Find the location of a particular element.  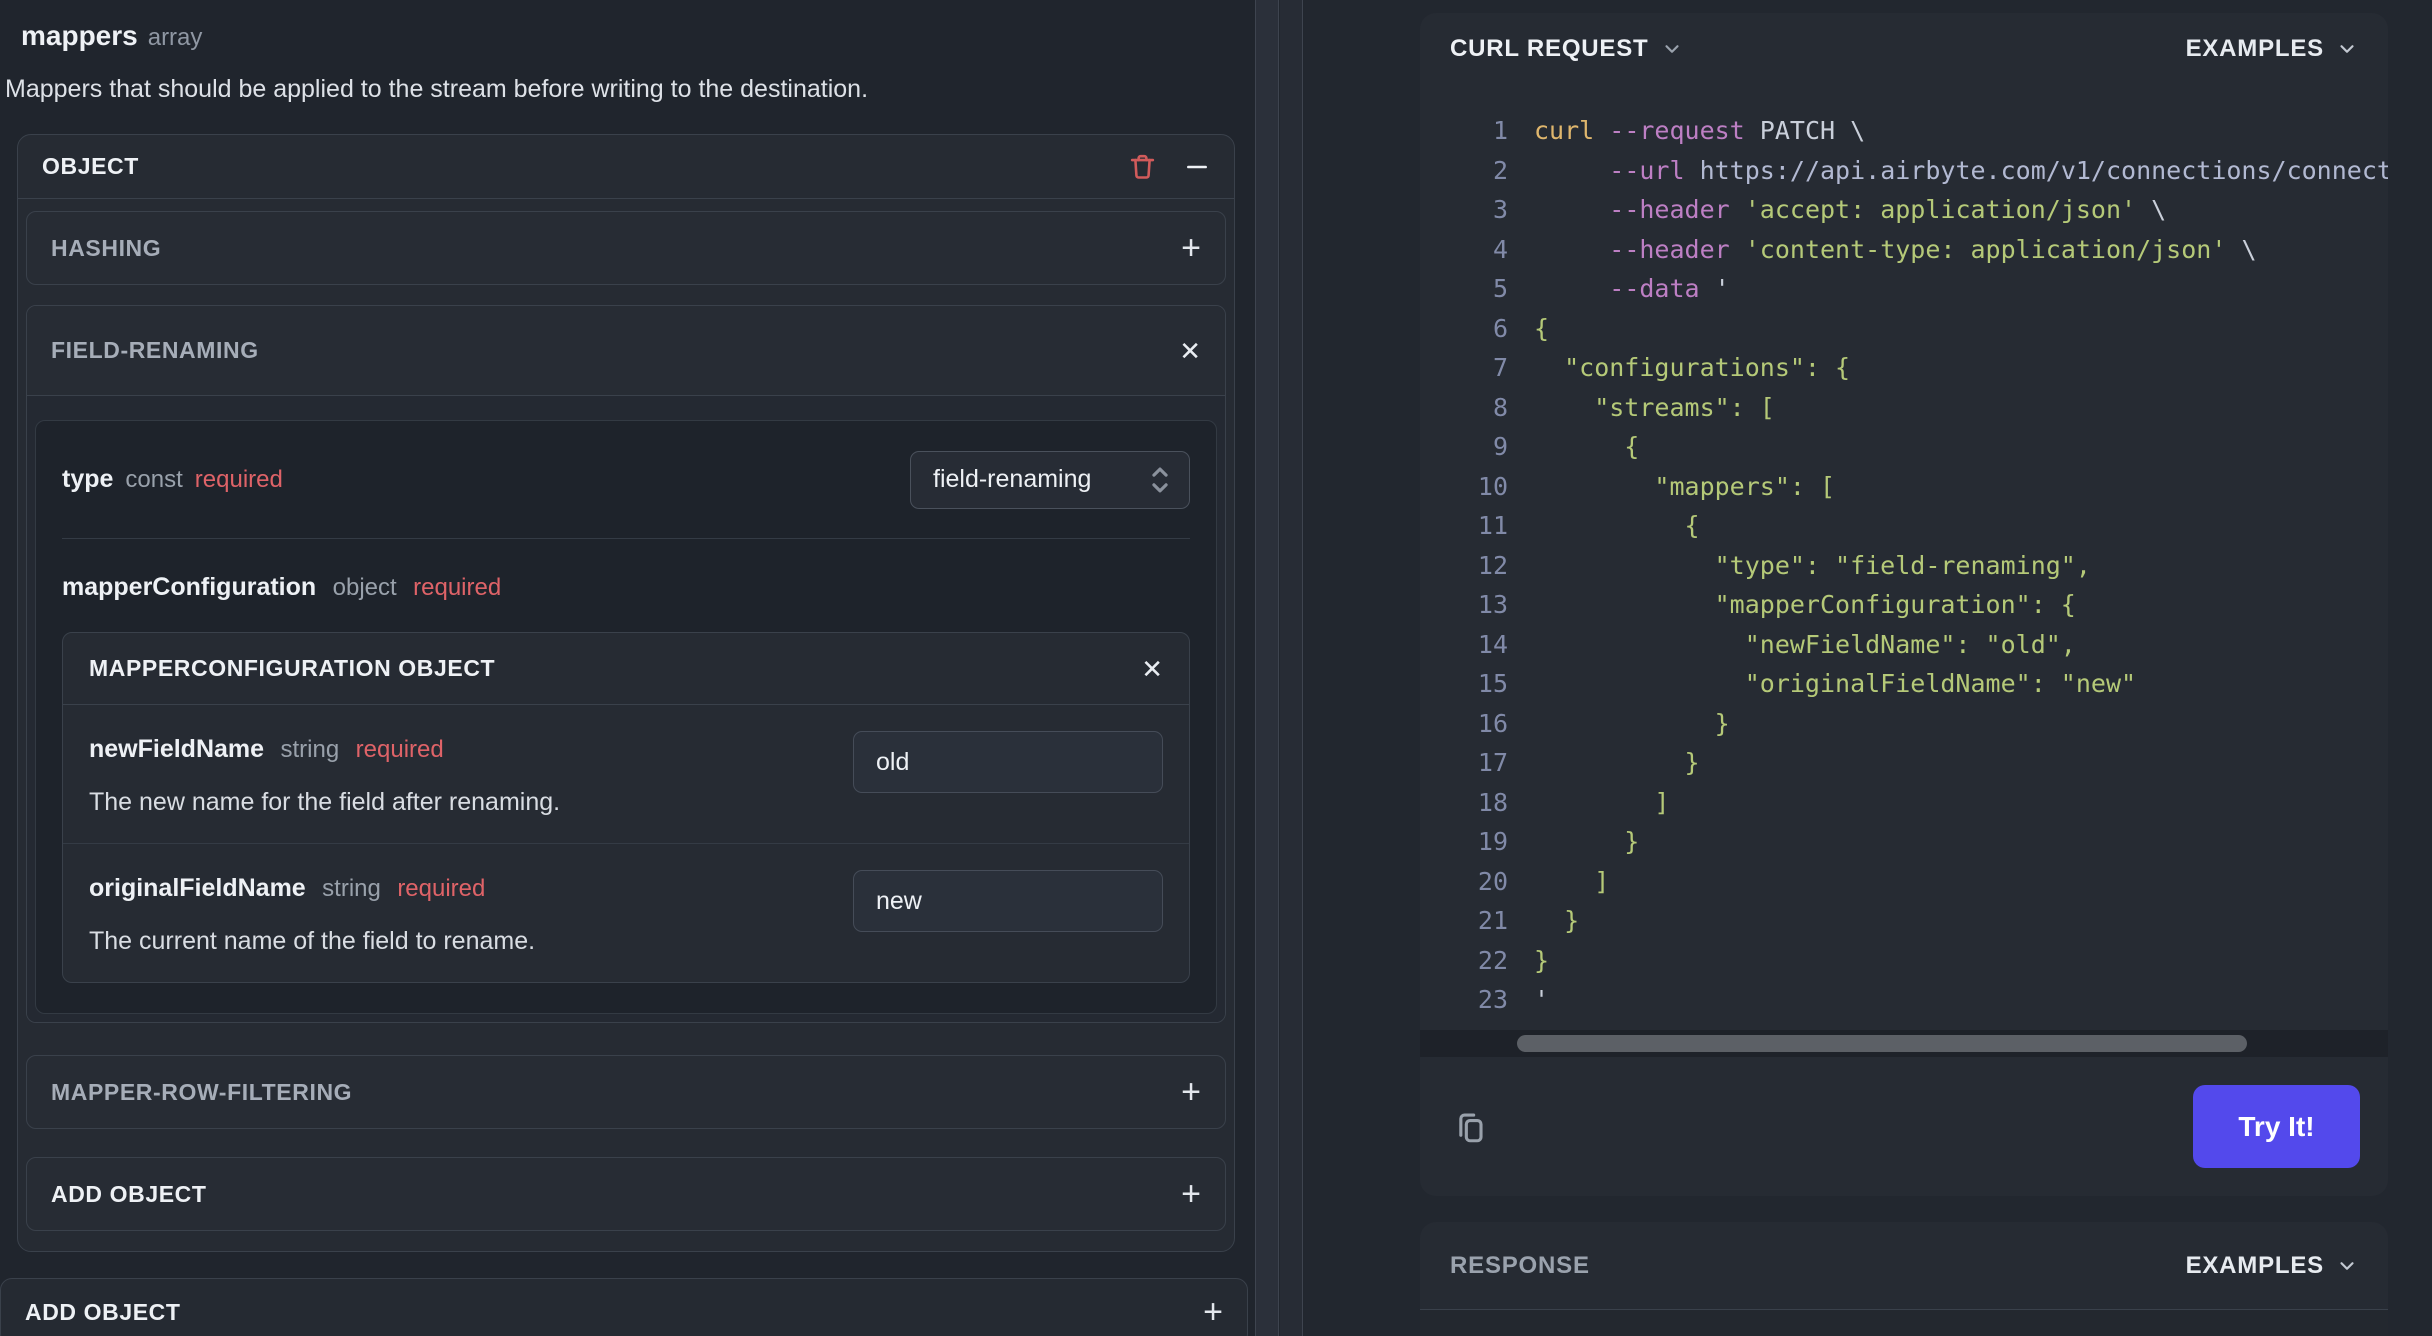

code-line: 14 "newFieldName": "old", is located at coordinates (1904, 645).